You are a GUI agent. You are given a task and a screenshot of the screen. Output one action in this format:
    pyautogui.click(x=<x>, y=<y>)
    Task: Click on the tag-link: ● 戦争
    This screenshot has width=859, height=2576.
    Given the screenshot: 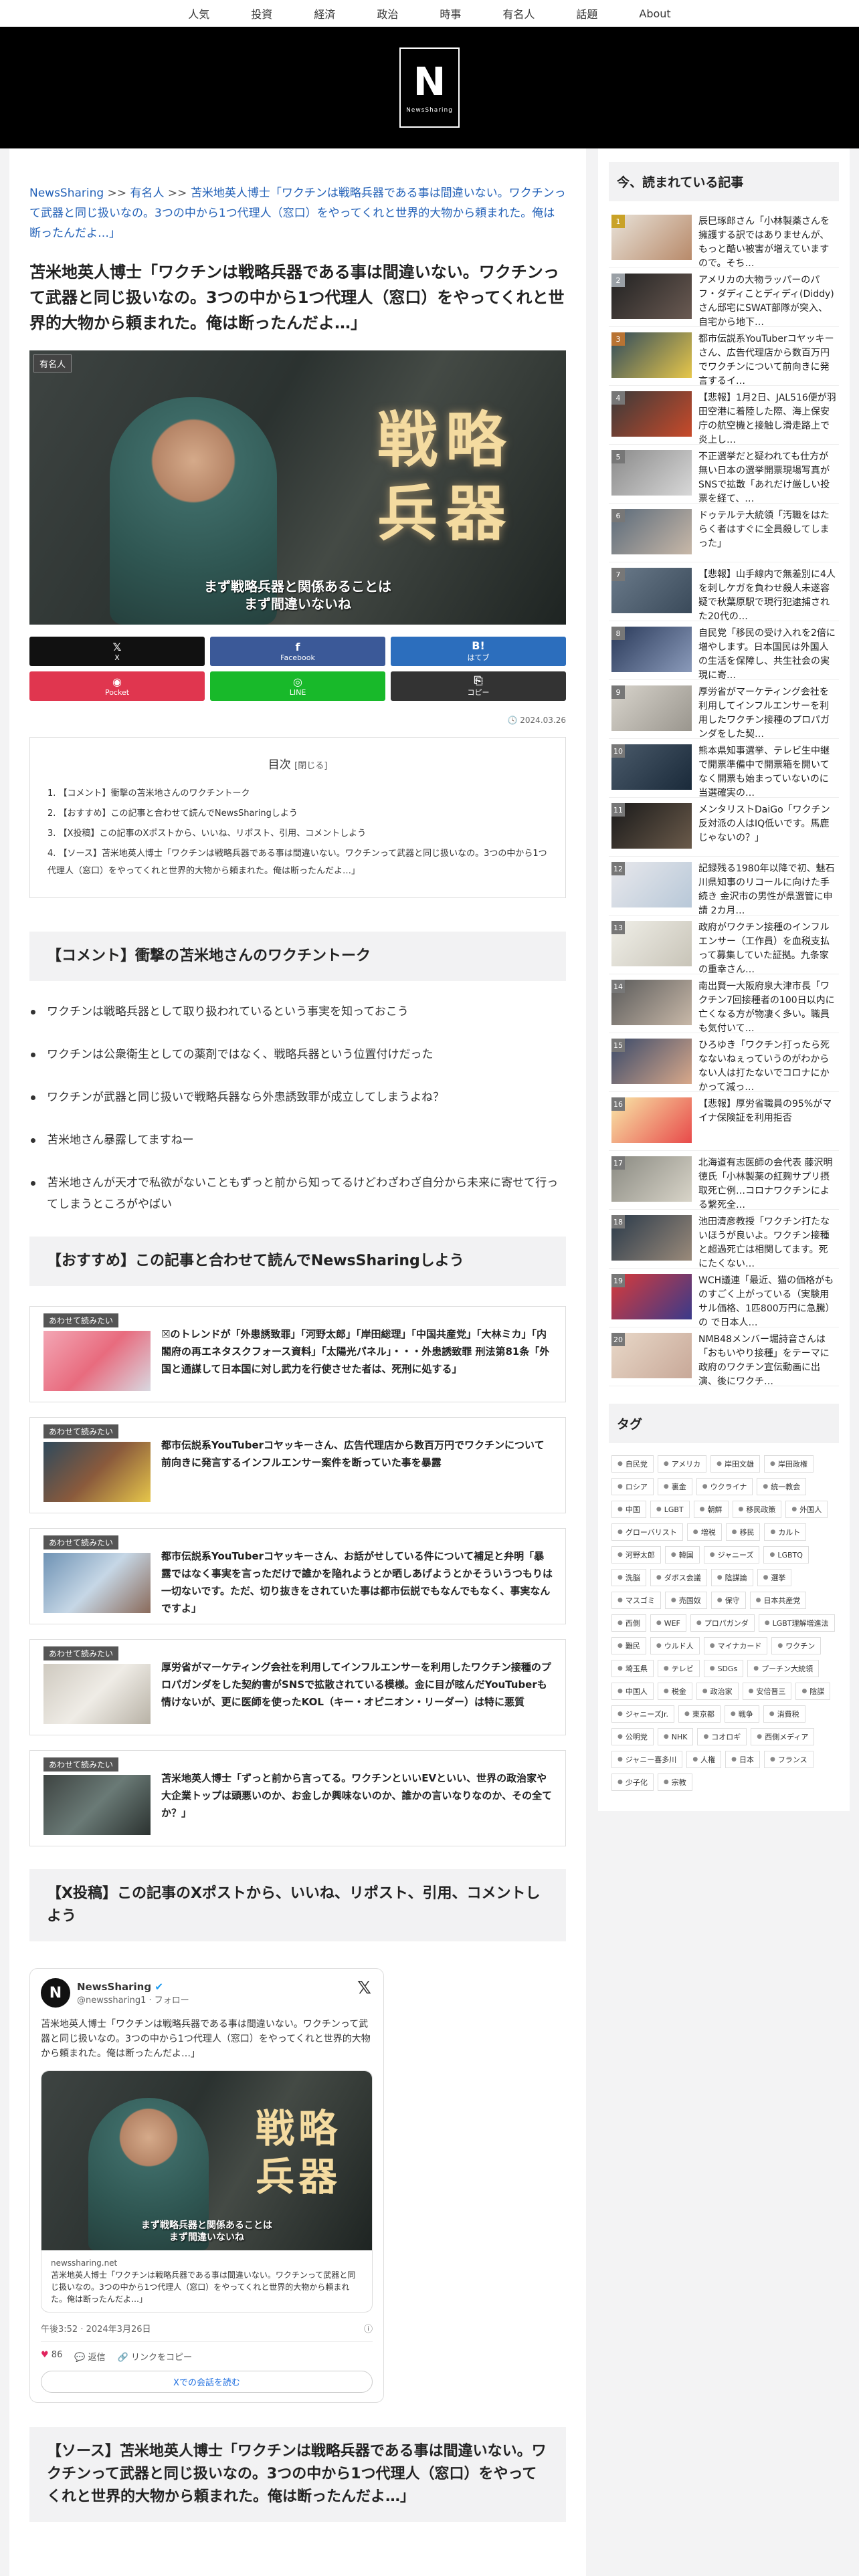 What is the action you would take?
    pyautogui.click(x=742, y=1714)
    